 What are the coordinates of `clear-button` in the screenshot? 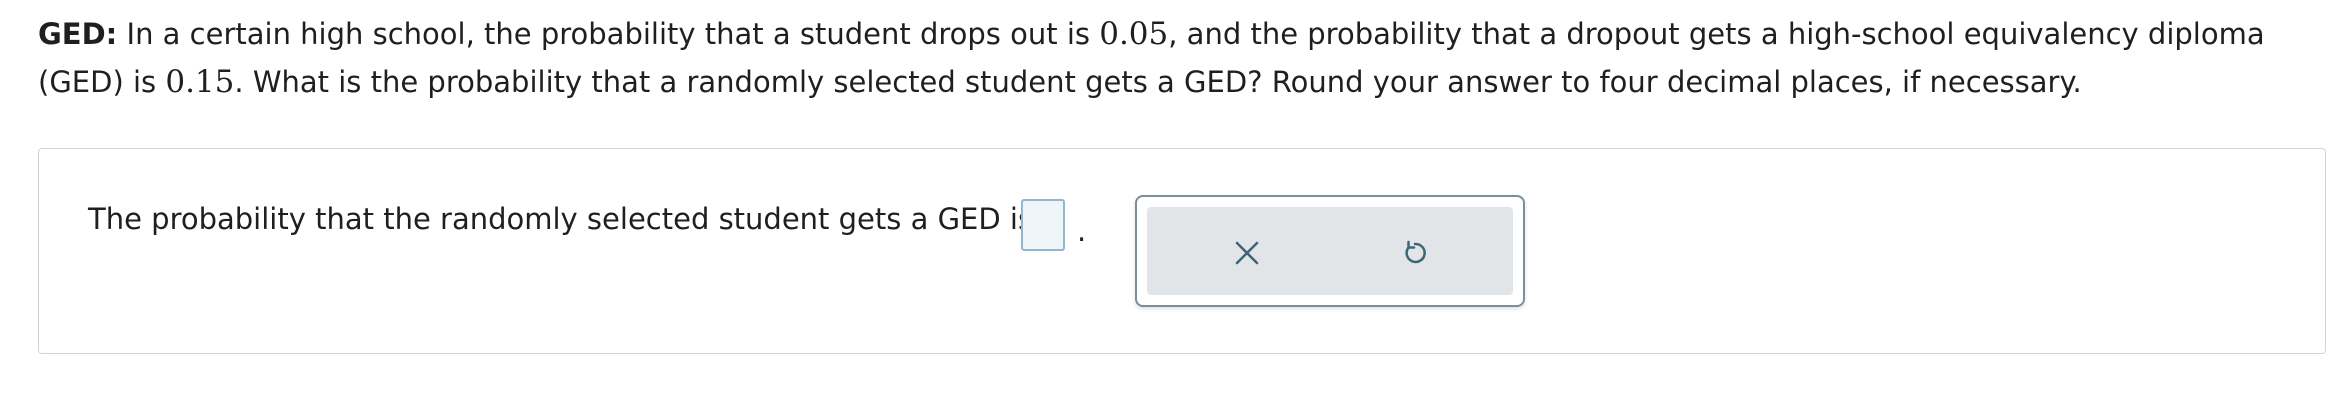 It's located at (1247, 253).